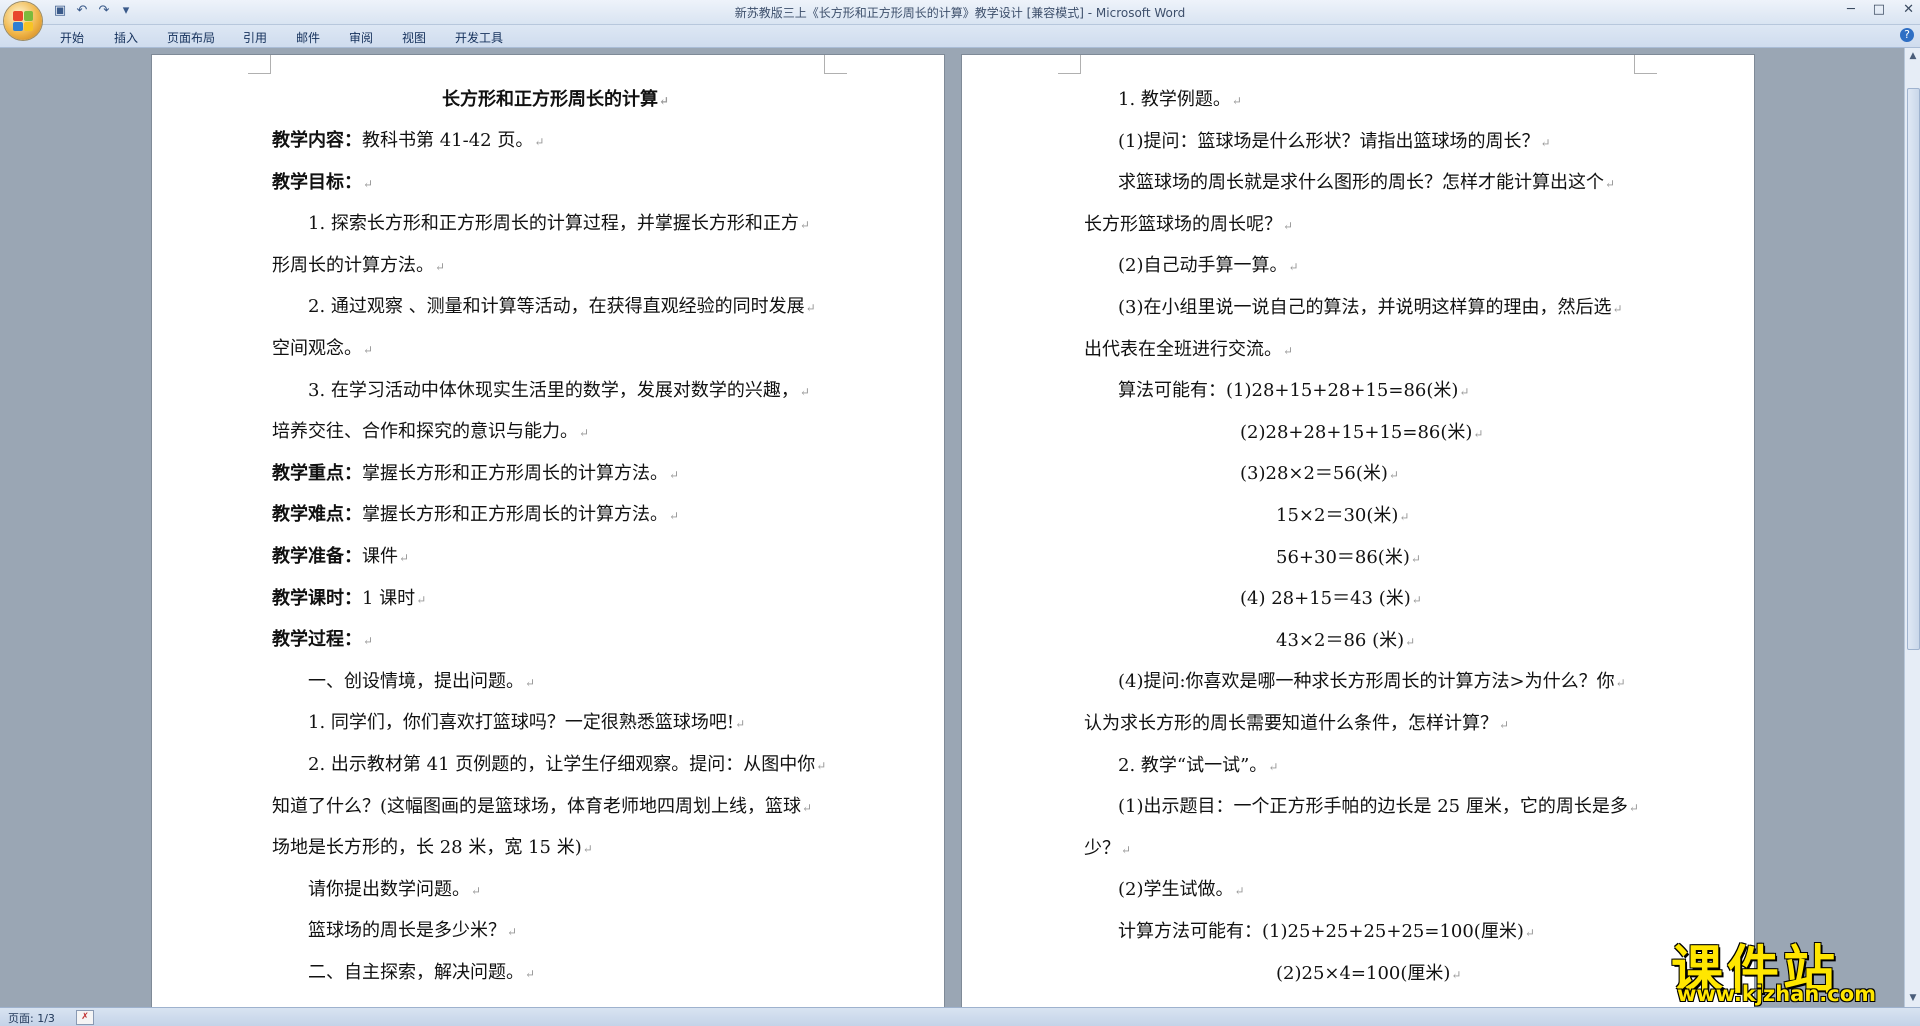 The height and width of the screenshot is (1026, 1920). I want to click on paragraph-line: 认为求长方形的周长需要知道什么条件，怎样计算？↵, so click(1296, 722).